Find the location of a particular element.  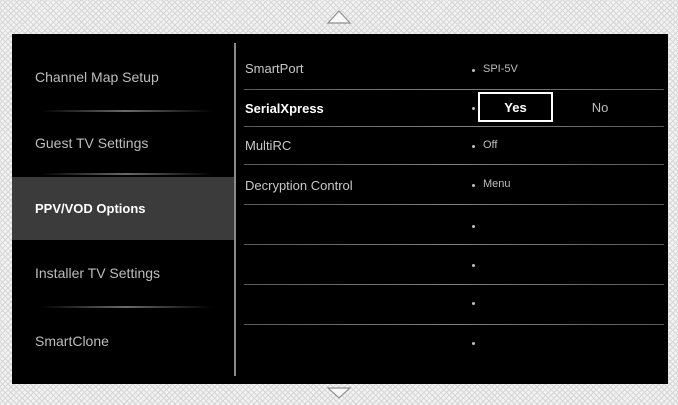

setting-label: SmartPort is located at coordinates (274, 68).